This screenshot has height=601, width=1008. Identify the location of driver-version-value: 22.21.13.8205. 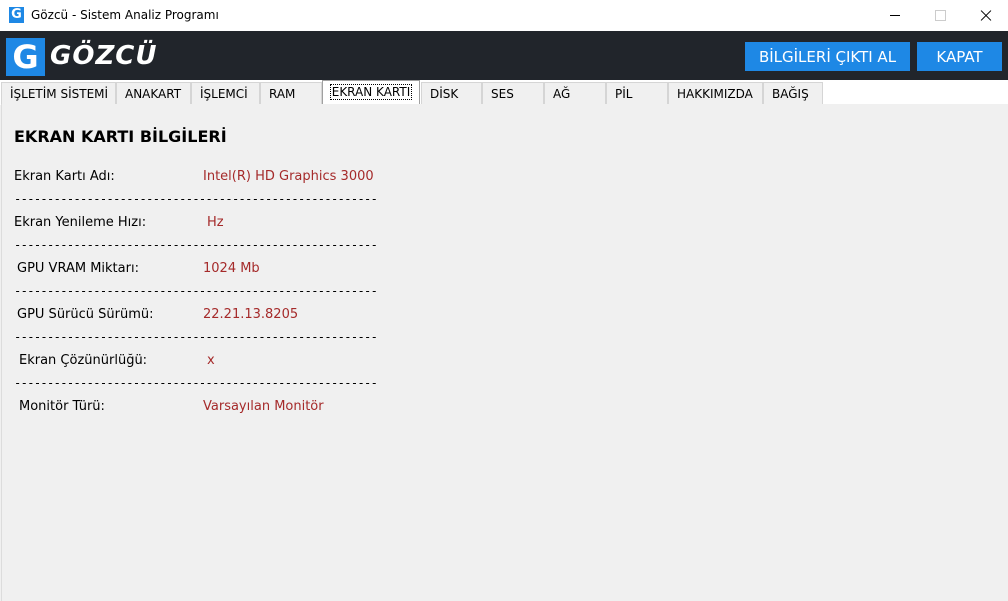
(251, 314).